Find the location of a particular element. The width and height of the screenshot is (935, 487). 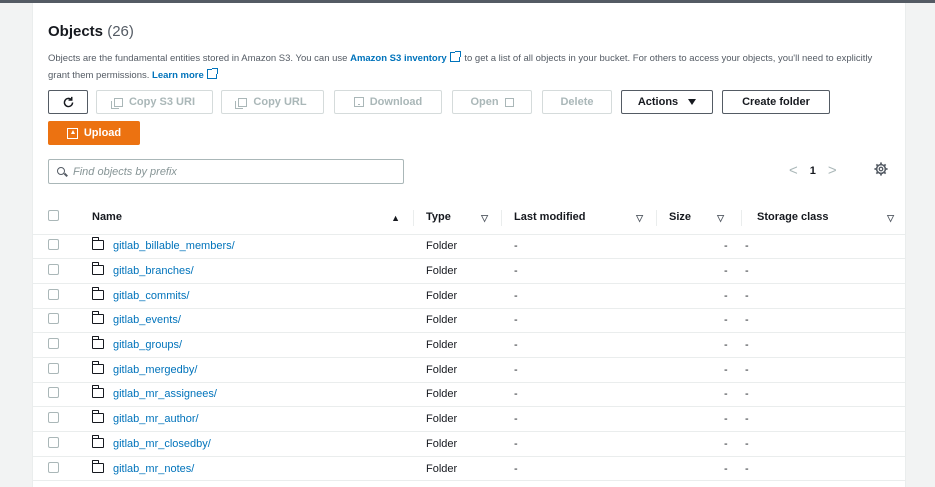

refresh-button is located at coordinates (68, 102).